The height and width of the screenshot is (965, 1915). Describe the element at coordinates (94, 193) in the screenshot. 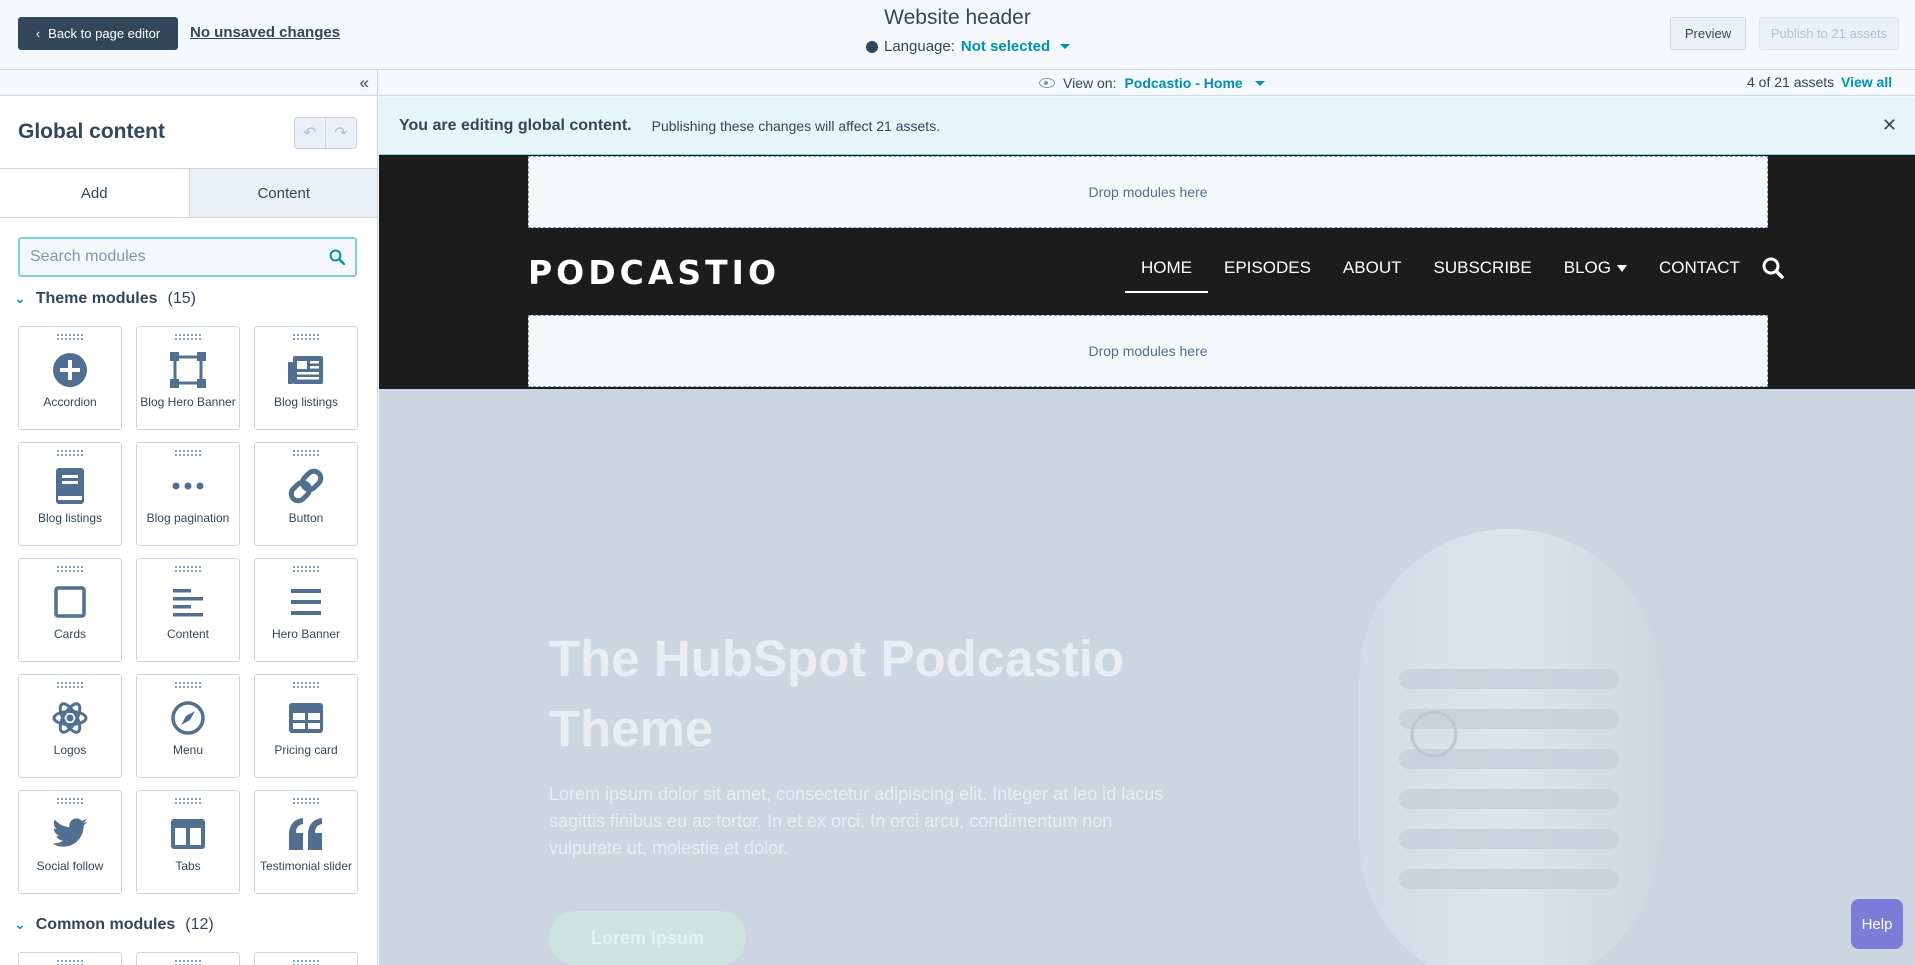

I see `tab-add: Add` at that location.